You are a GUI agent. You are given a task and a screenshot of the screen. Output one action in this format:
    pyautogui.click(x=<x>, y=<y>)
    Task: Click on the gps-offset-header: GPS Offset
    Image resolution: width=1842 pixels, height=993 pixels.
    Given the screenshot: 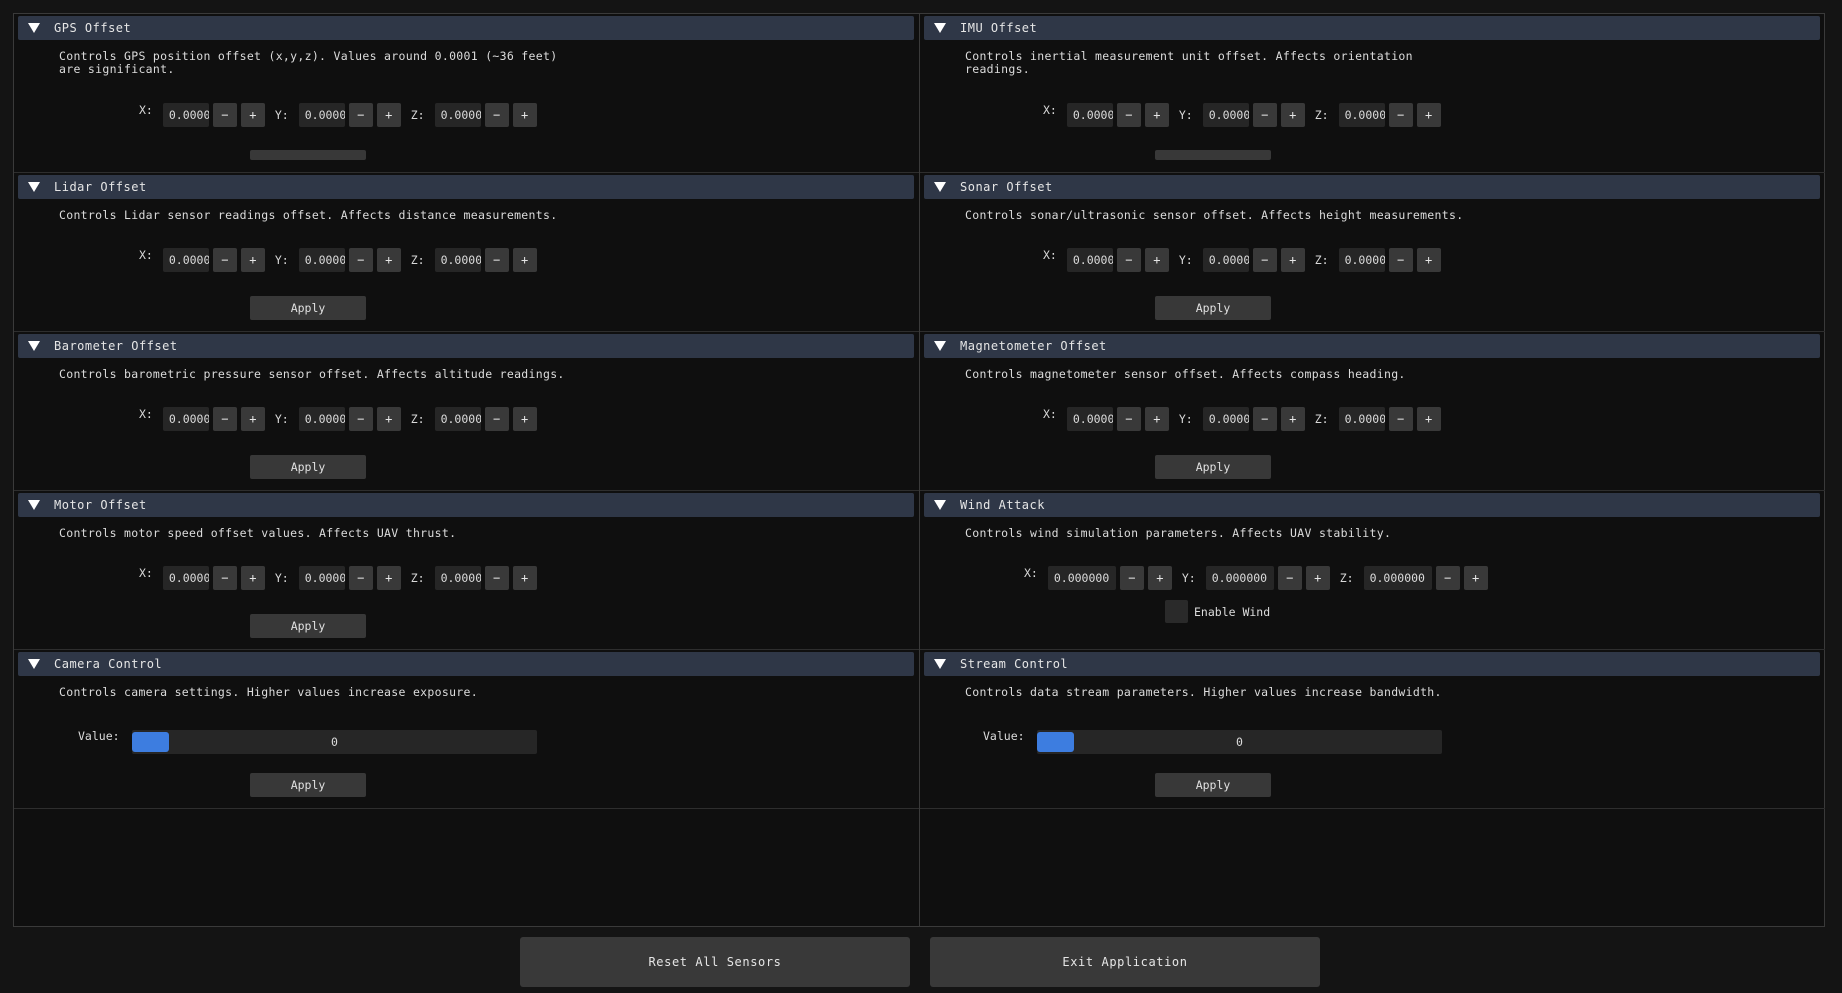 What is the action you would take?
    pyautogui.click(x=466, y=28)
    